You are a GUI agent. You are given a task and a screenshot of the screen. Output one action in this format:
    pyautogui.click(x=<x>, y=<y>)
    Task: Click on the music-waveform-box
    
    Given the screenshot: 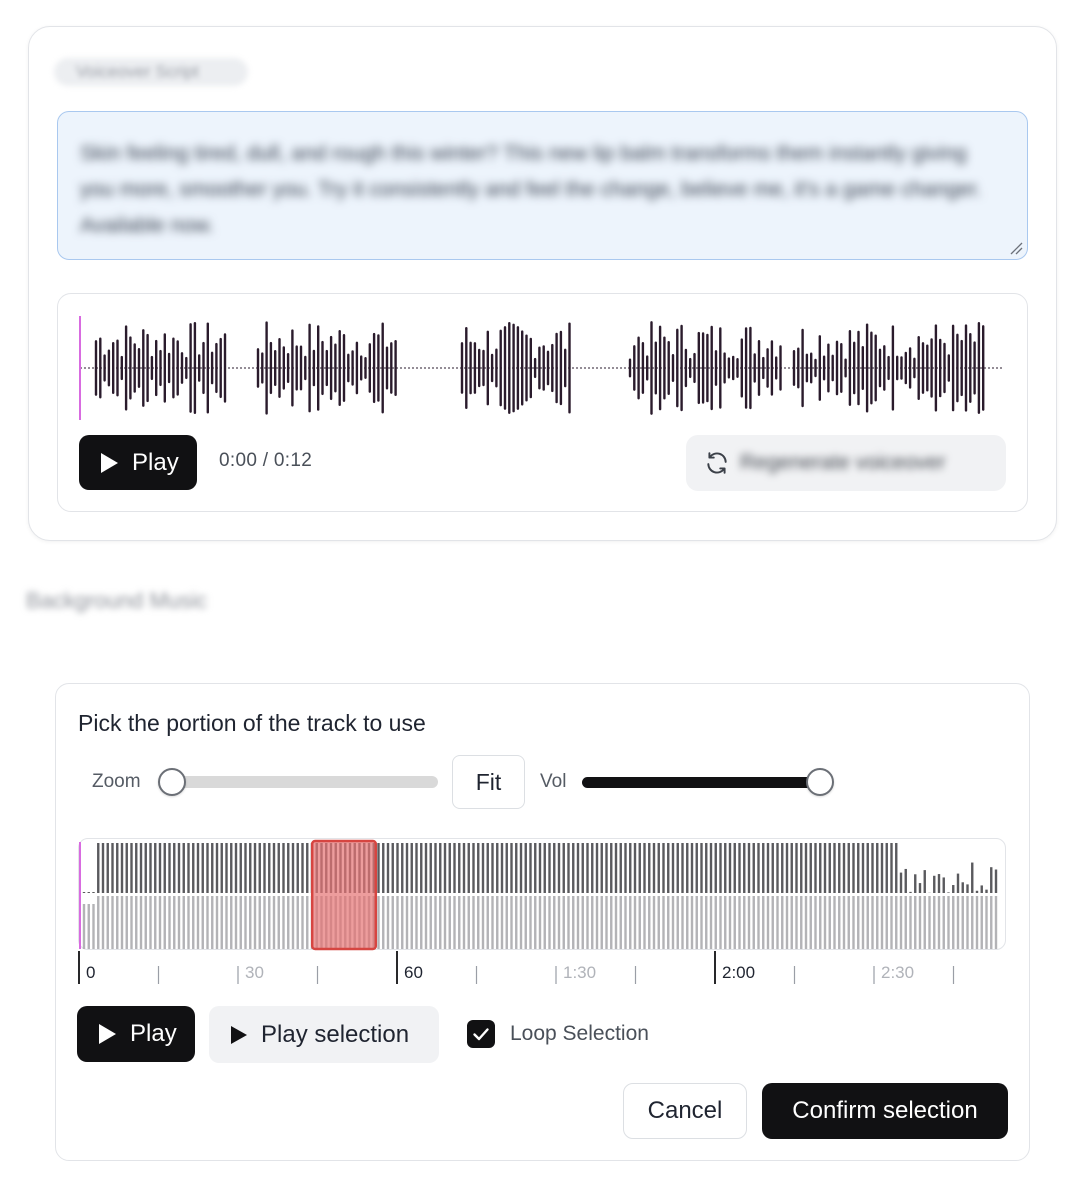 What is the action you would take?
    pyautogui.click(x=542, y=894)
    